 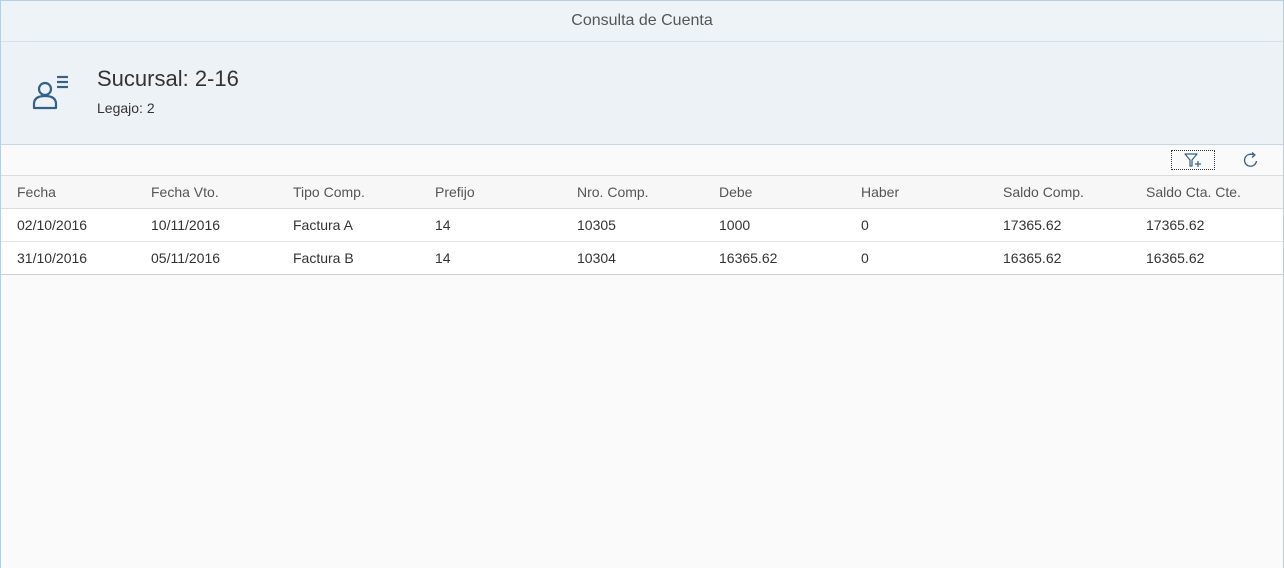 What do you see at coordinates (348, 192) in the screenshot?
I see `column-header-tipo-comp: Tipo Comp.` at bounding box center [348, 192].